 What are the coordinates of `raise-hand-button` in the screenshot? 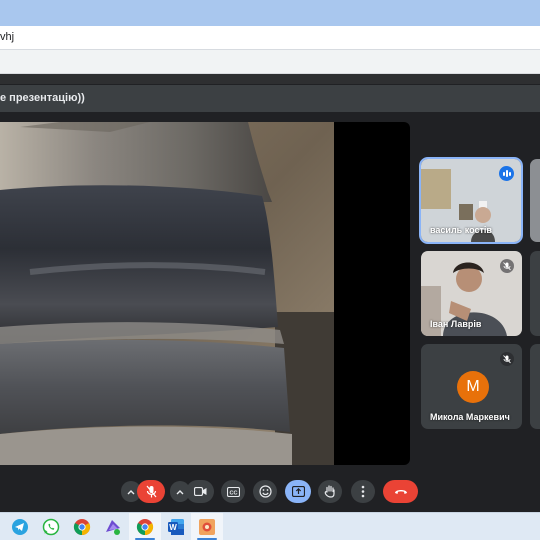 It's located at (330, 491).